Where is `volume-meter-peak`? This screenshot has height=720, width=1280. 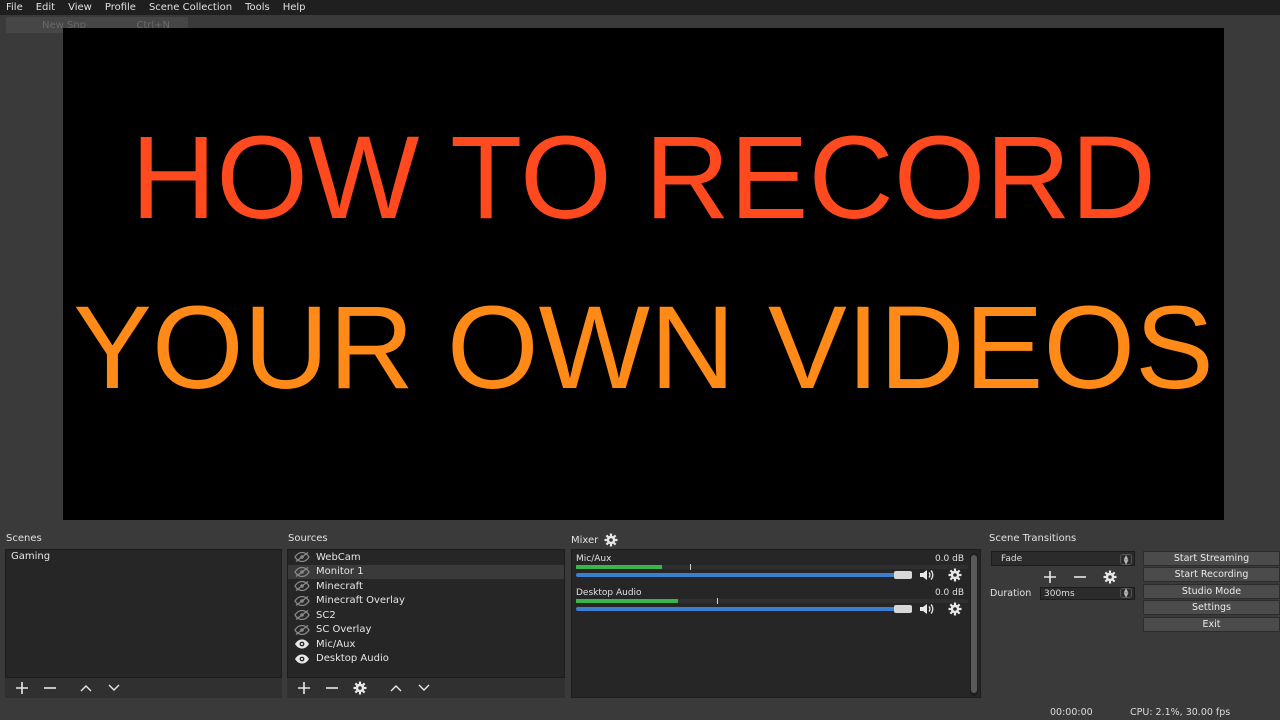 volume-meter-peak is located at coordinates (718, 601).